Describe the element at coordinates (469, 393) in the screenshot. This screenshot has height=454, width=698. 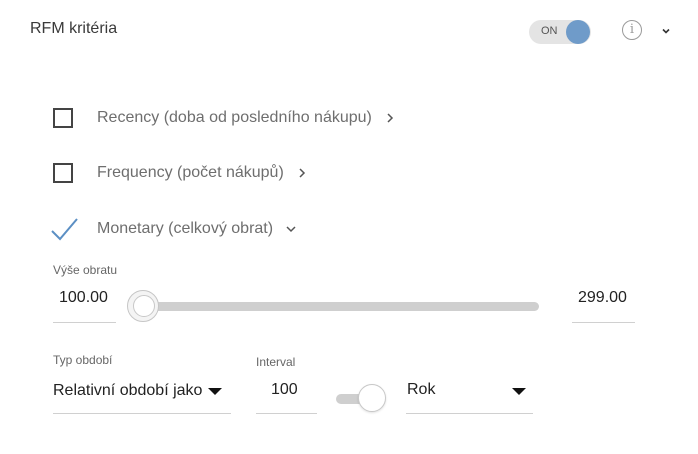
I see `unit-select: Rok` at that location.